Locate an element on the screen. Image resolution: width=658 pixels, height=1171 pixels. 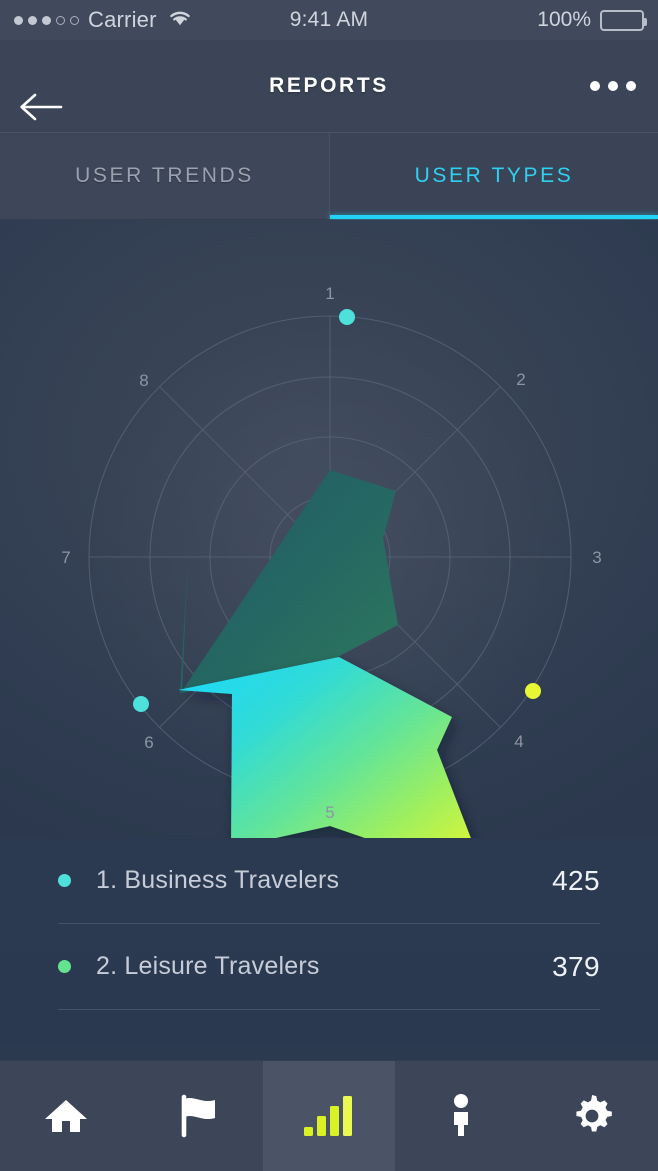
tab-user-types-label: USER TYPES is located at coordinates (494, 175).